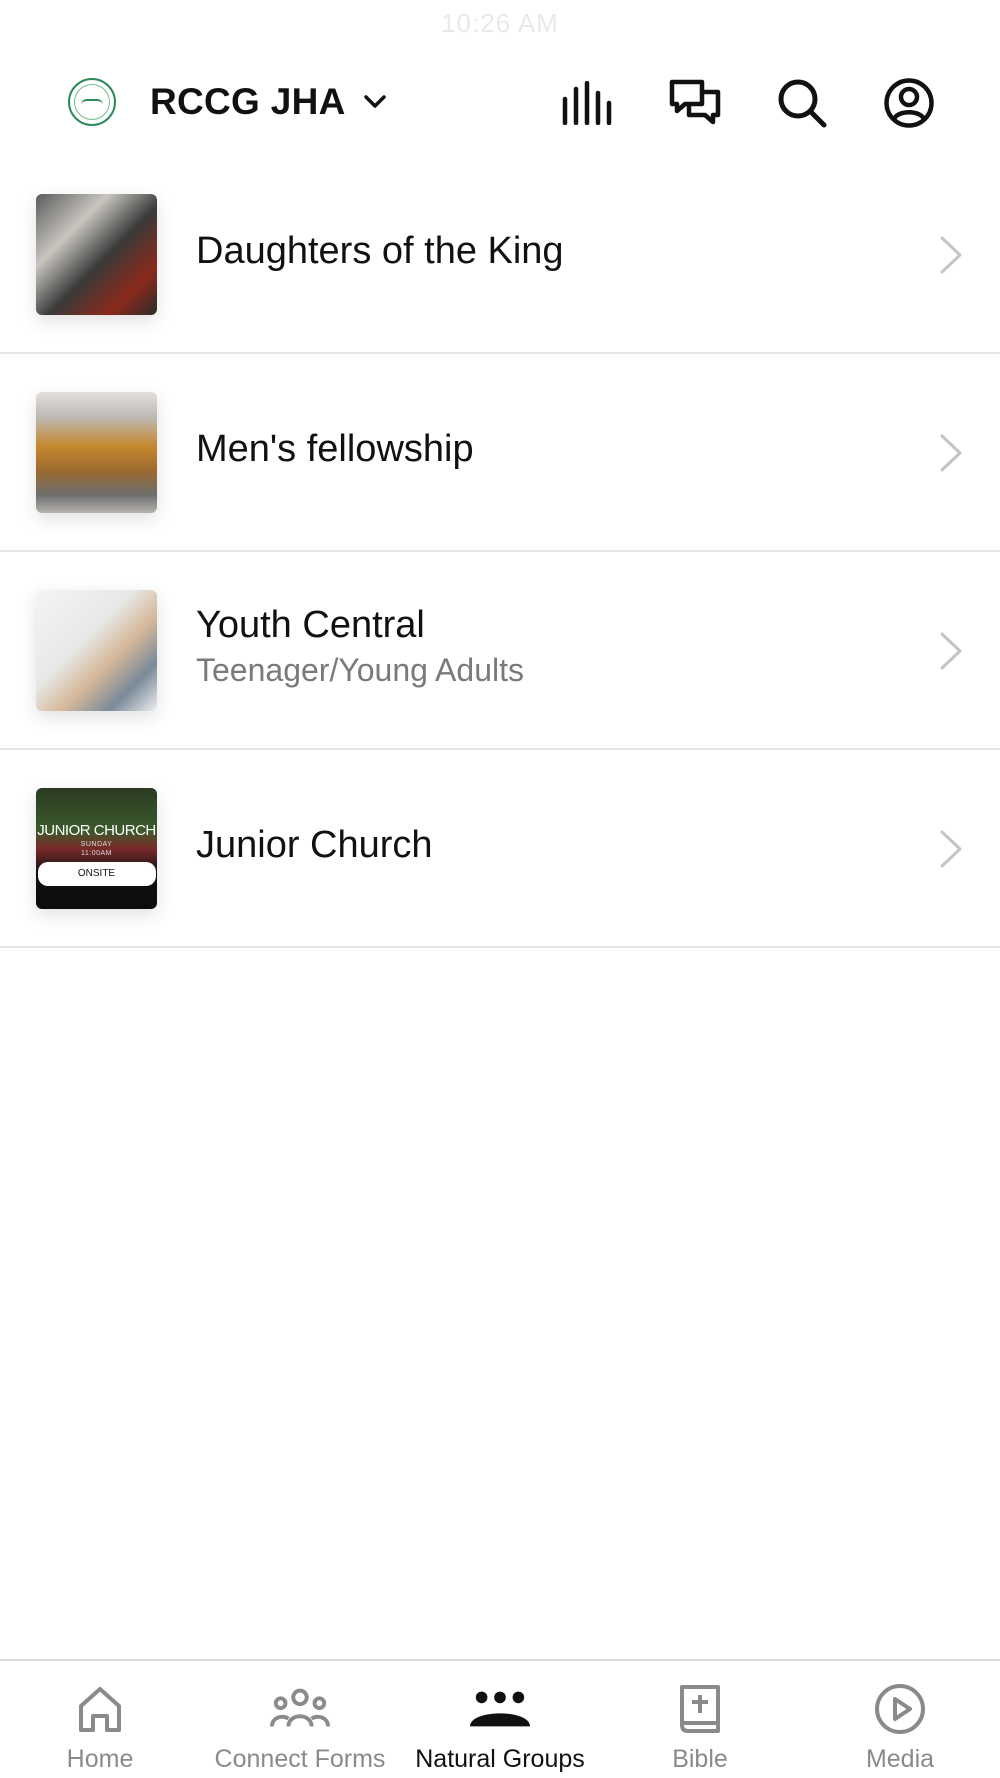 Image resolution: width=1000 pixels, height=1778 pixels. I want to click on group-row-youth-central: Youth Central Teenager/Young Adults, so click(500, 651).